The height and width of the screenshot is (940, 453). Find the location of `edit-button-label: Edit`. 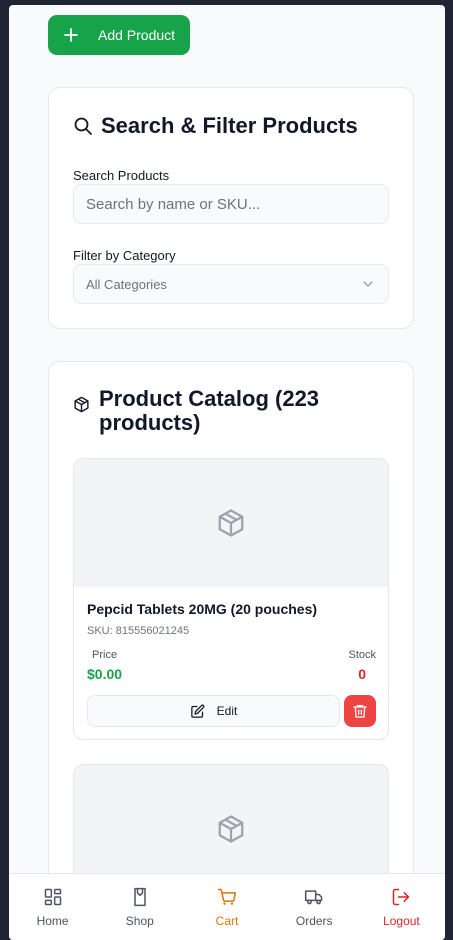

edit-button-label: Edit is located at coordinates (227, 711).